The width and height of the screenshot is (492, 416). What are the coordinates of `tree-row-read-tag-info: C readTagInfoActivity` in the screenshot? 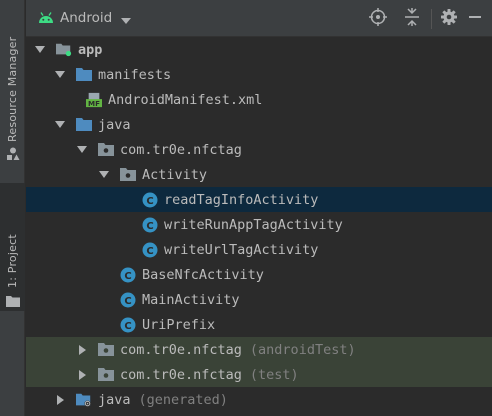 It's located at (259, 199).